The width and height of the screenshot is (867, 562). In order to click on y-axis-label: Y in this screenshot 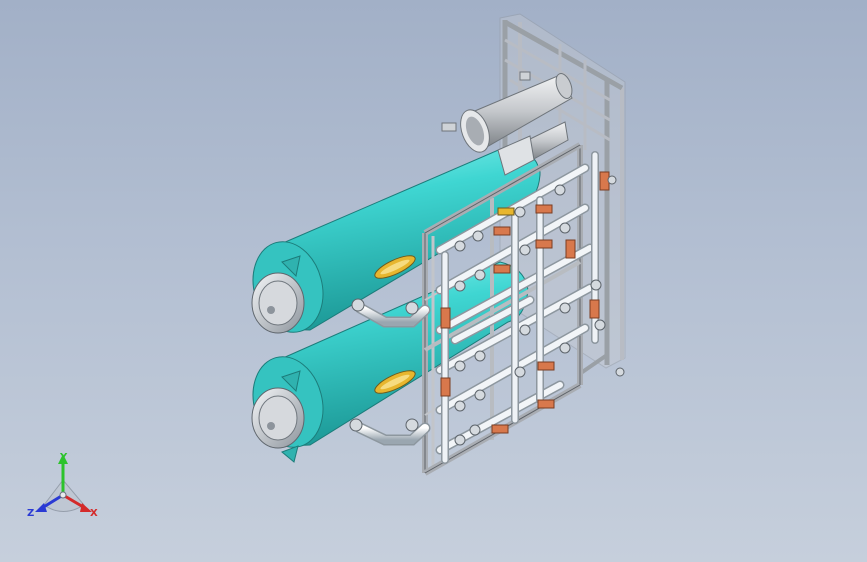, I will do `click(63, 457)`.